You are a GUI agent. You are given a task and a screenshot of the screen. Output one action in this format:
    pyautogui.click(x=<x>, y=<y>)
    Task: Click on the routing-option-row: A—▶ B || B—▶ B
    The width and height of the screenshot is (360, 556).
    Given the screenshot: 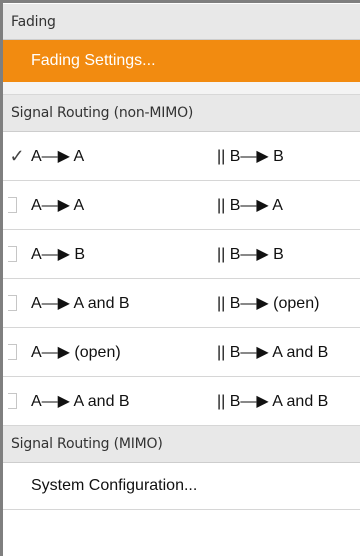 What is the action you would take?
    pyautogui.click(x=181, y=254)
    